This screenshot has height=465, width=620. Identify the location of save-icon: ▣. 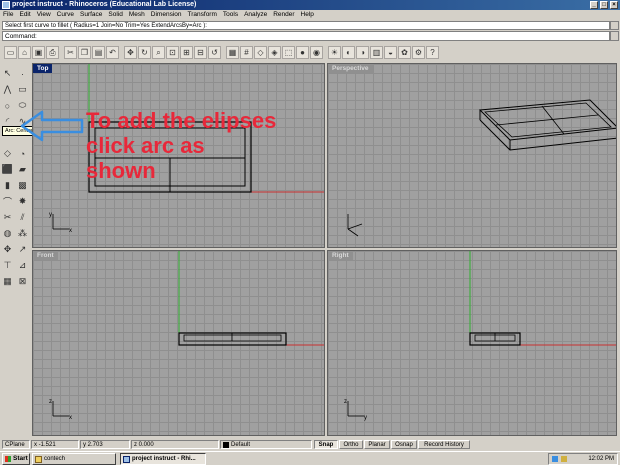
(38, 52).